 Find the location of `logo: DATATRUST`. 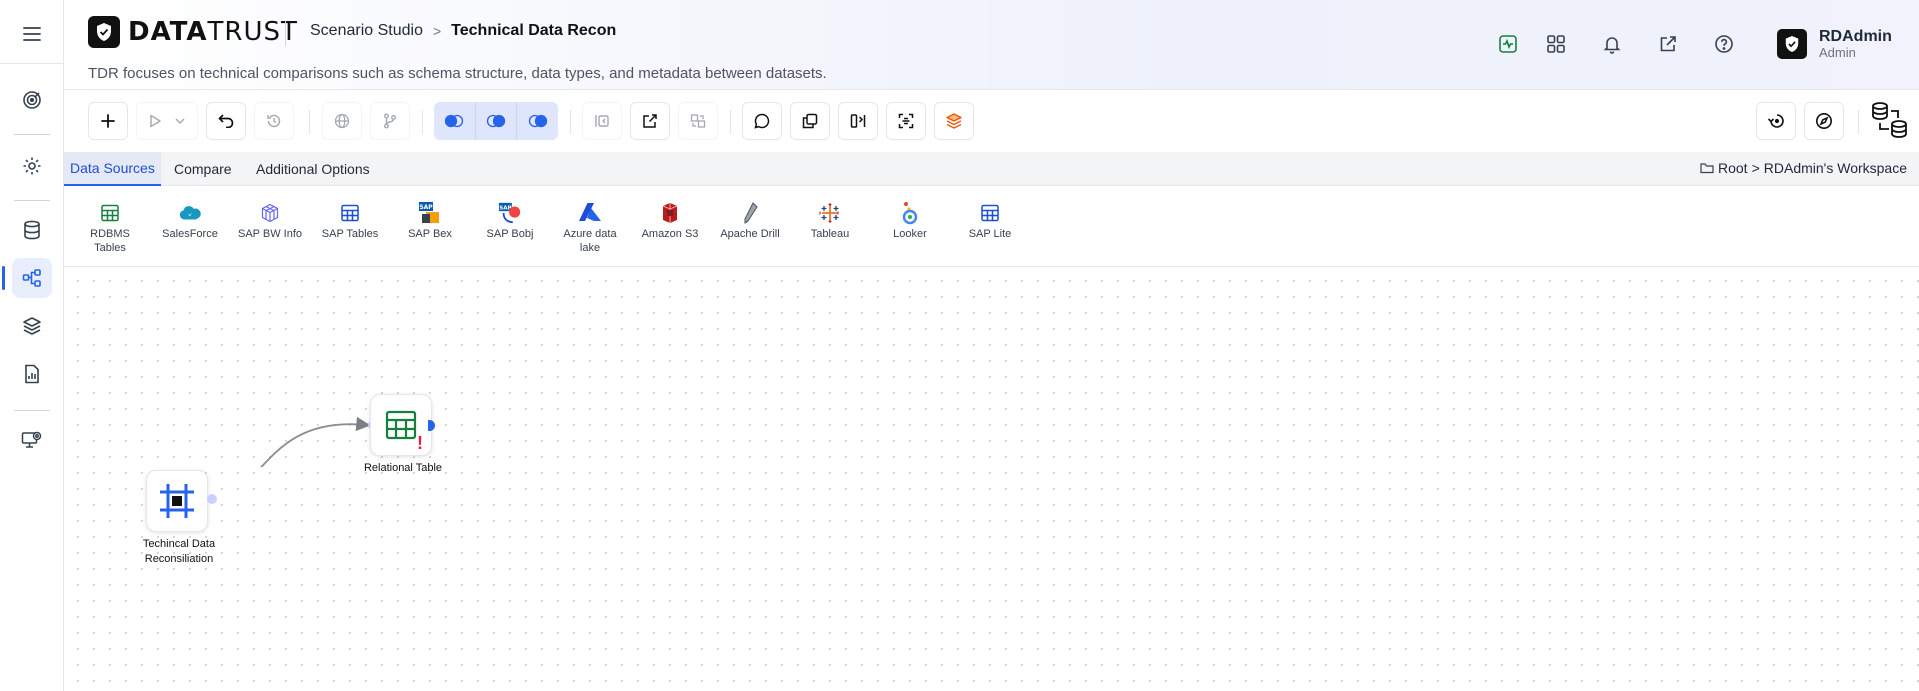

logo: DATATRUST is located at coordinates (193, 32).